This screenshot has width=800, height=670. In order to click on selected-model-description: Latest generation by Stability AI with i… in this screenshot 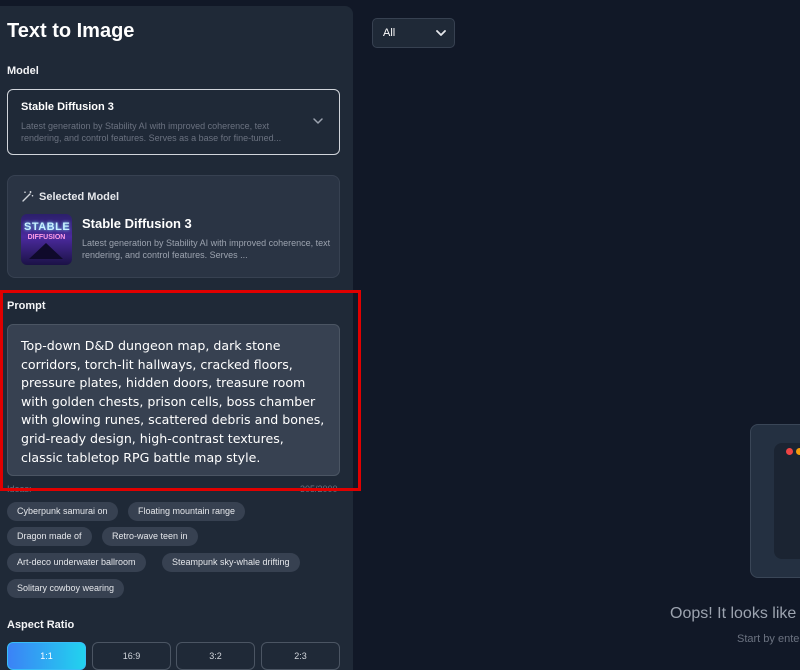, I will do `click(206, 249)`.